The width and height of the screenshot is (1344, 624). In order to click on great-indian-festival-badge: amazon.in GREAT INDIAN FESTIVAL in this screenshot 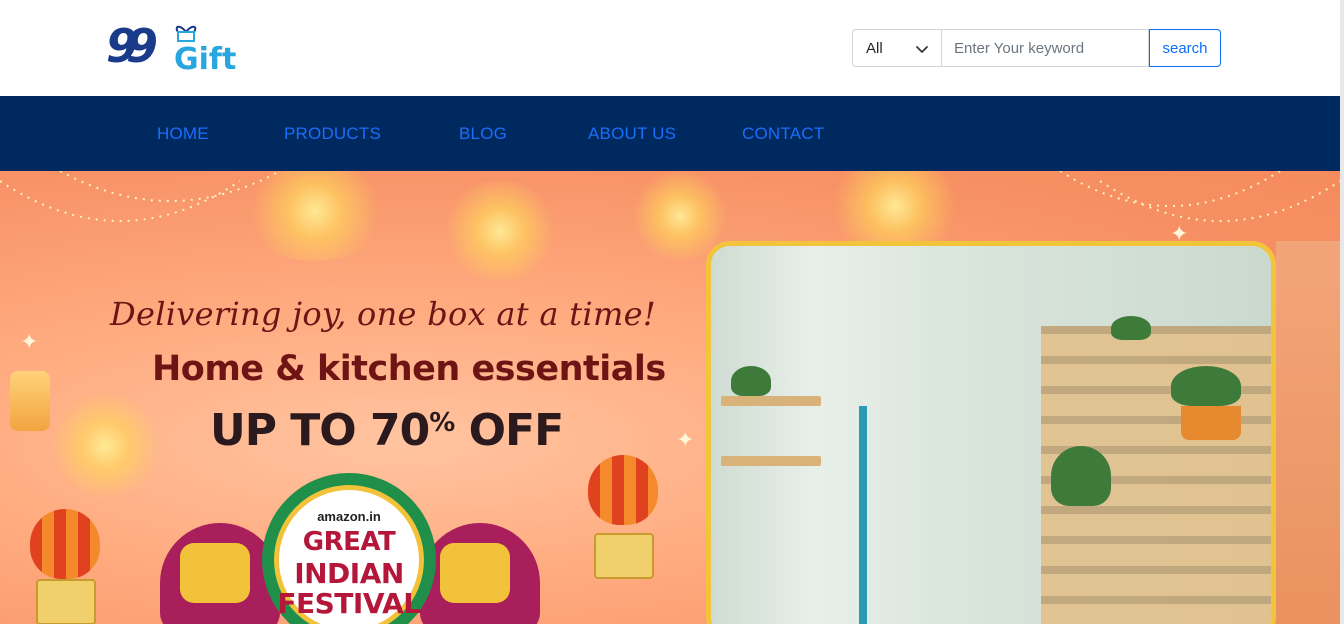, I will do `click(349, 548)`.